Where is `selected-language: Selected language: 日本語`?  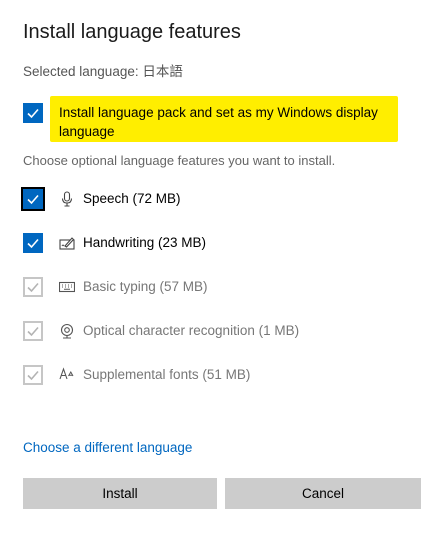 selected-language: Selected language: 日本語 is located at coordinates (103, 70).